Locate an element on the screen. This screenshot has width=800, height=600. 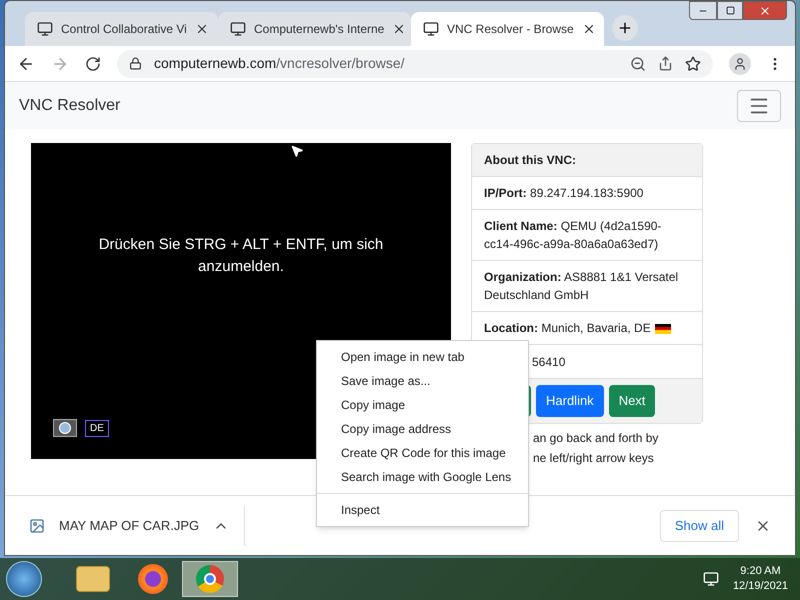
close-icon is located at coordinates (765, 10).